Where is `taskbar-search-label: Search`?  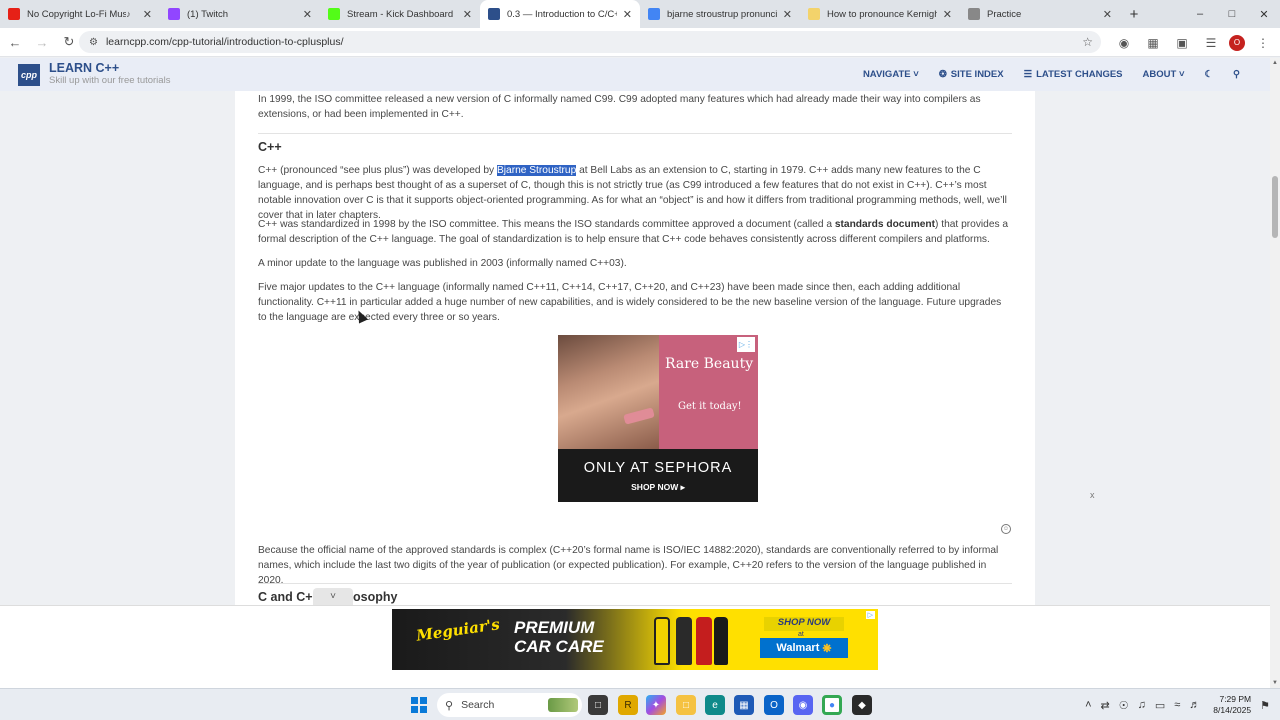
taskbar-search-label: Search is located at coordinates (478, 705).